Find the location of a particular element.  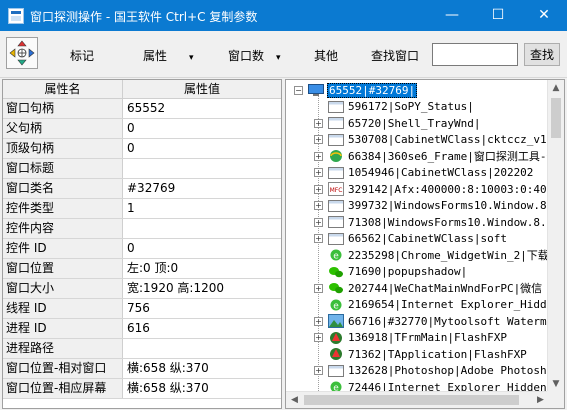

scroll-left-arrow-icon: ◀ is located at coordinates (294, 400).